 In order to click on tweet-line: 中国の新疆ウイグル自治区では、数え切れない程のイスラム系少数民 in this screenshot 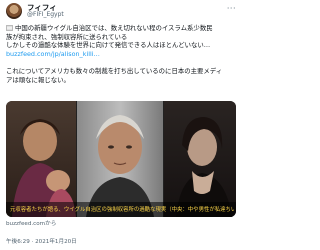, I will do `click(122, 28)`.